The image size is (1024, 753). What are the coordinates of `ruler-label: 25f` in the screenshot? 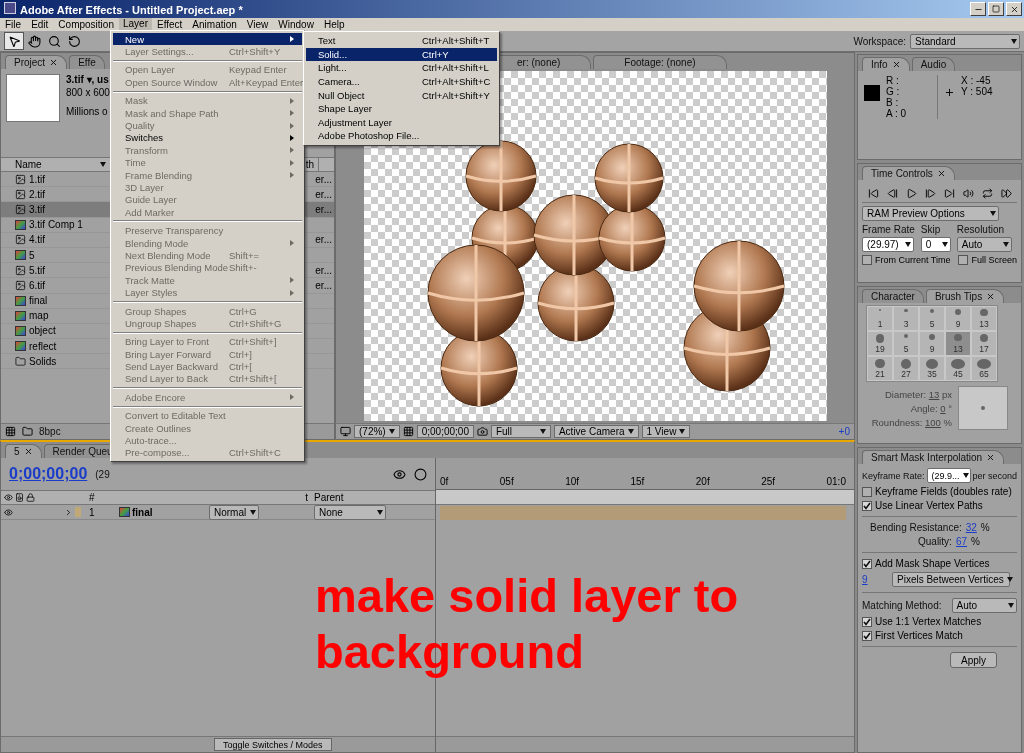 It's located at (768, 481).